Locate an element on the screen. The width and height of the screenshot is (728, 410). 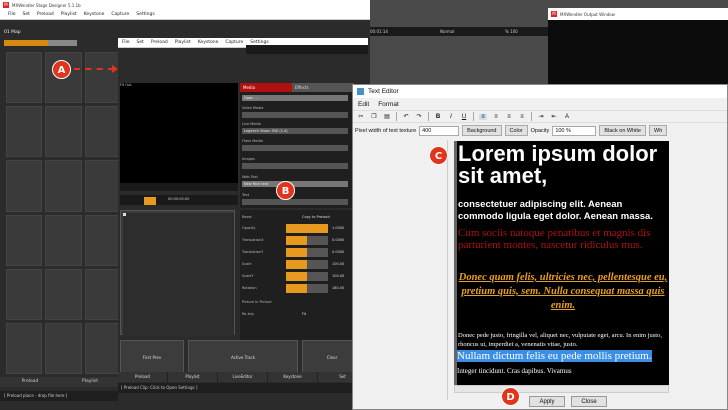
redo-icon: ↷ is located at coordinates (419, 116).